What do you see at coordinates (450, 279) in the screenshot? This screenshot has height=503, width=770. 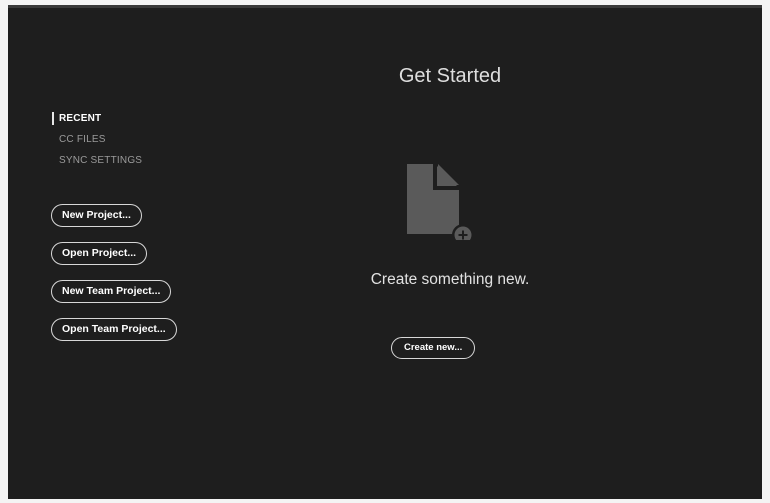 I see `empty-state-message: Create something new.` at bounding box center [450, 279].